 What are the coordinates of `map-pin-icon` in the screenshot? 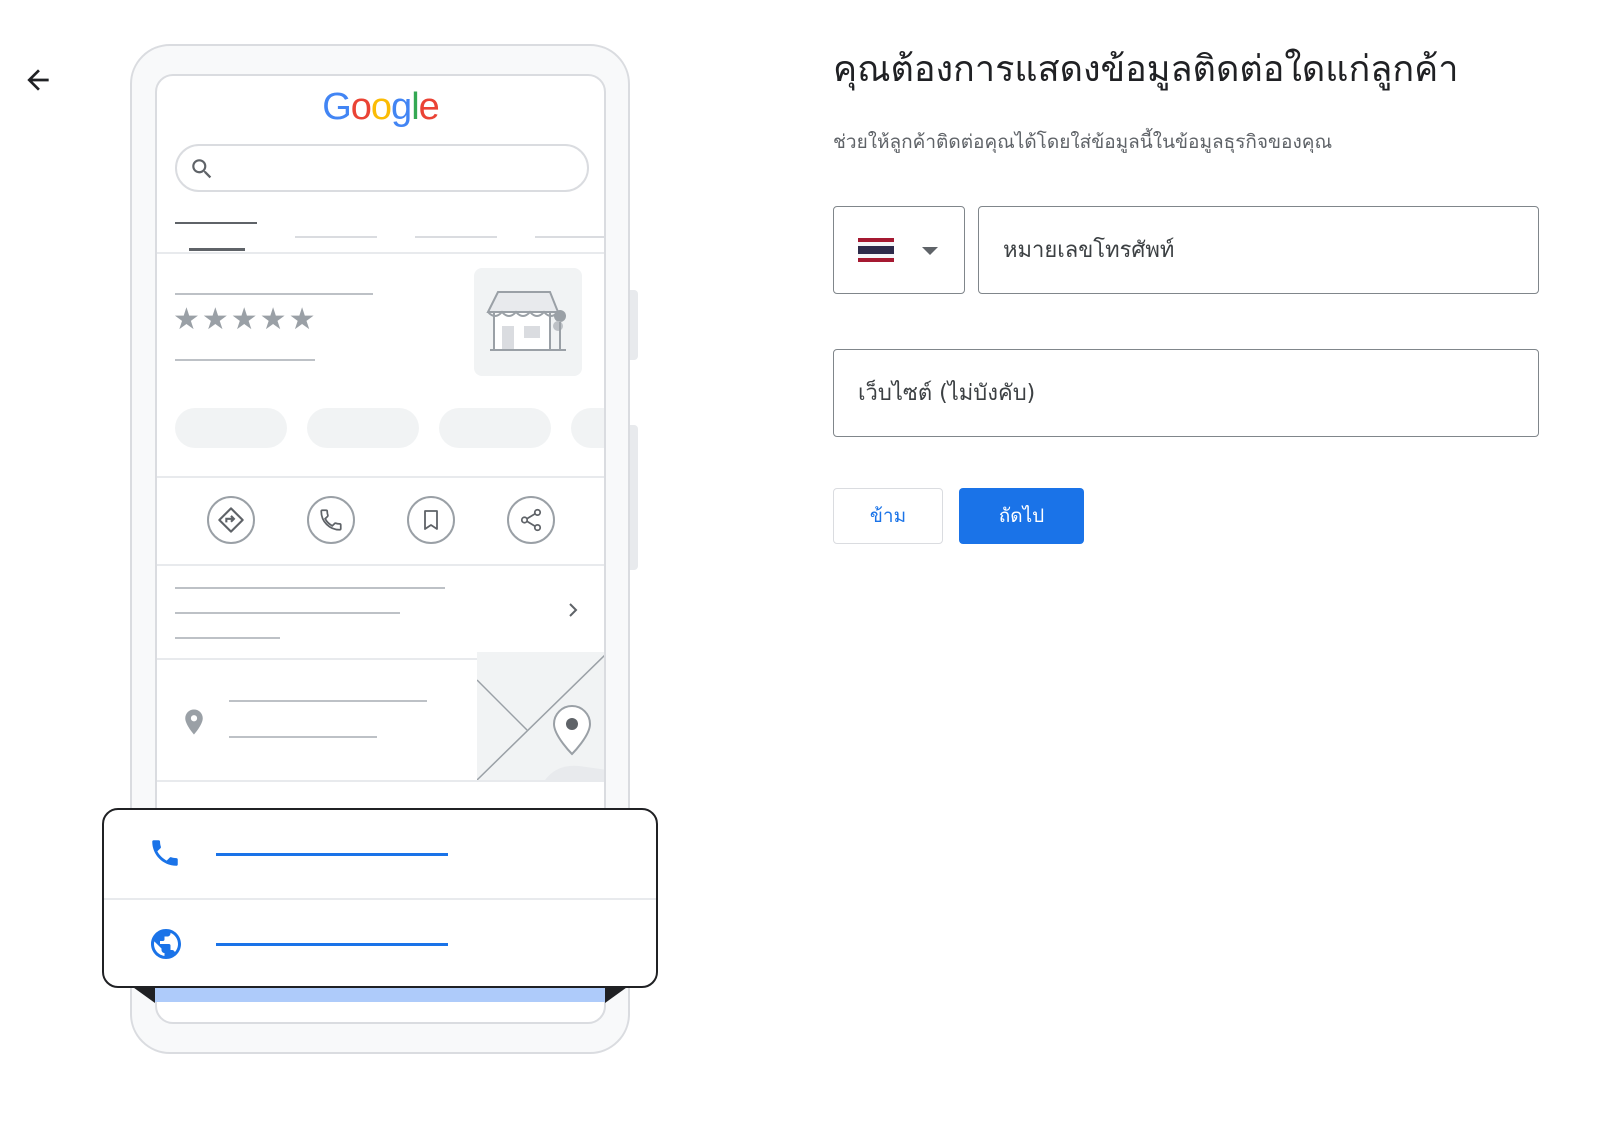 It's located at (540, 717).